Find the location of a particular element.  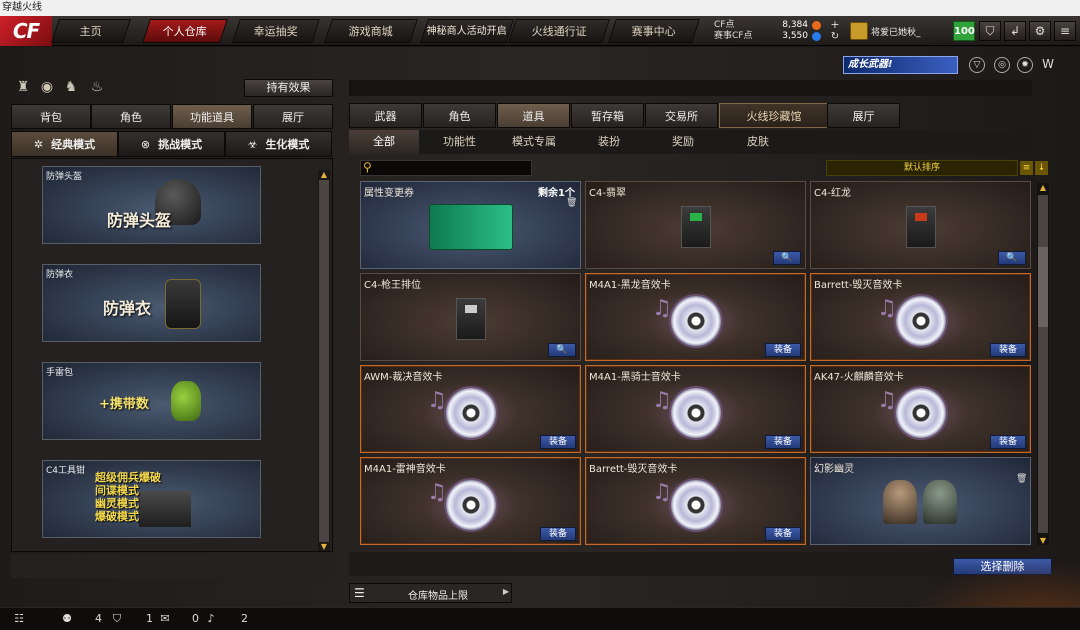

item-card: 属性变更券 剩余1个 🗑 is located at coordinates (470, 225).